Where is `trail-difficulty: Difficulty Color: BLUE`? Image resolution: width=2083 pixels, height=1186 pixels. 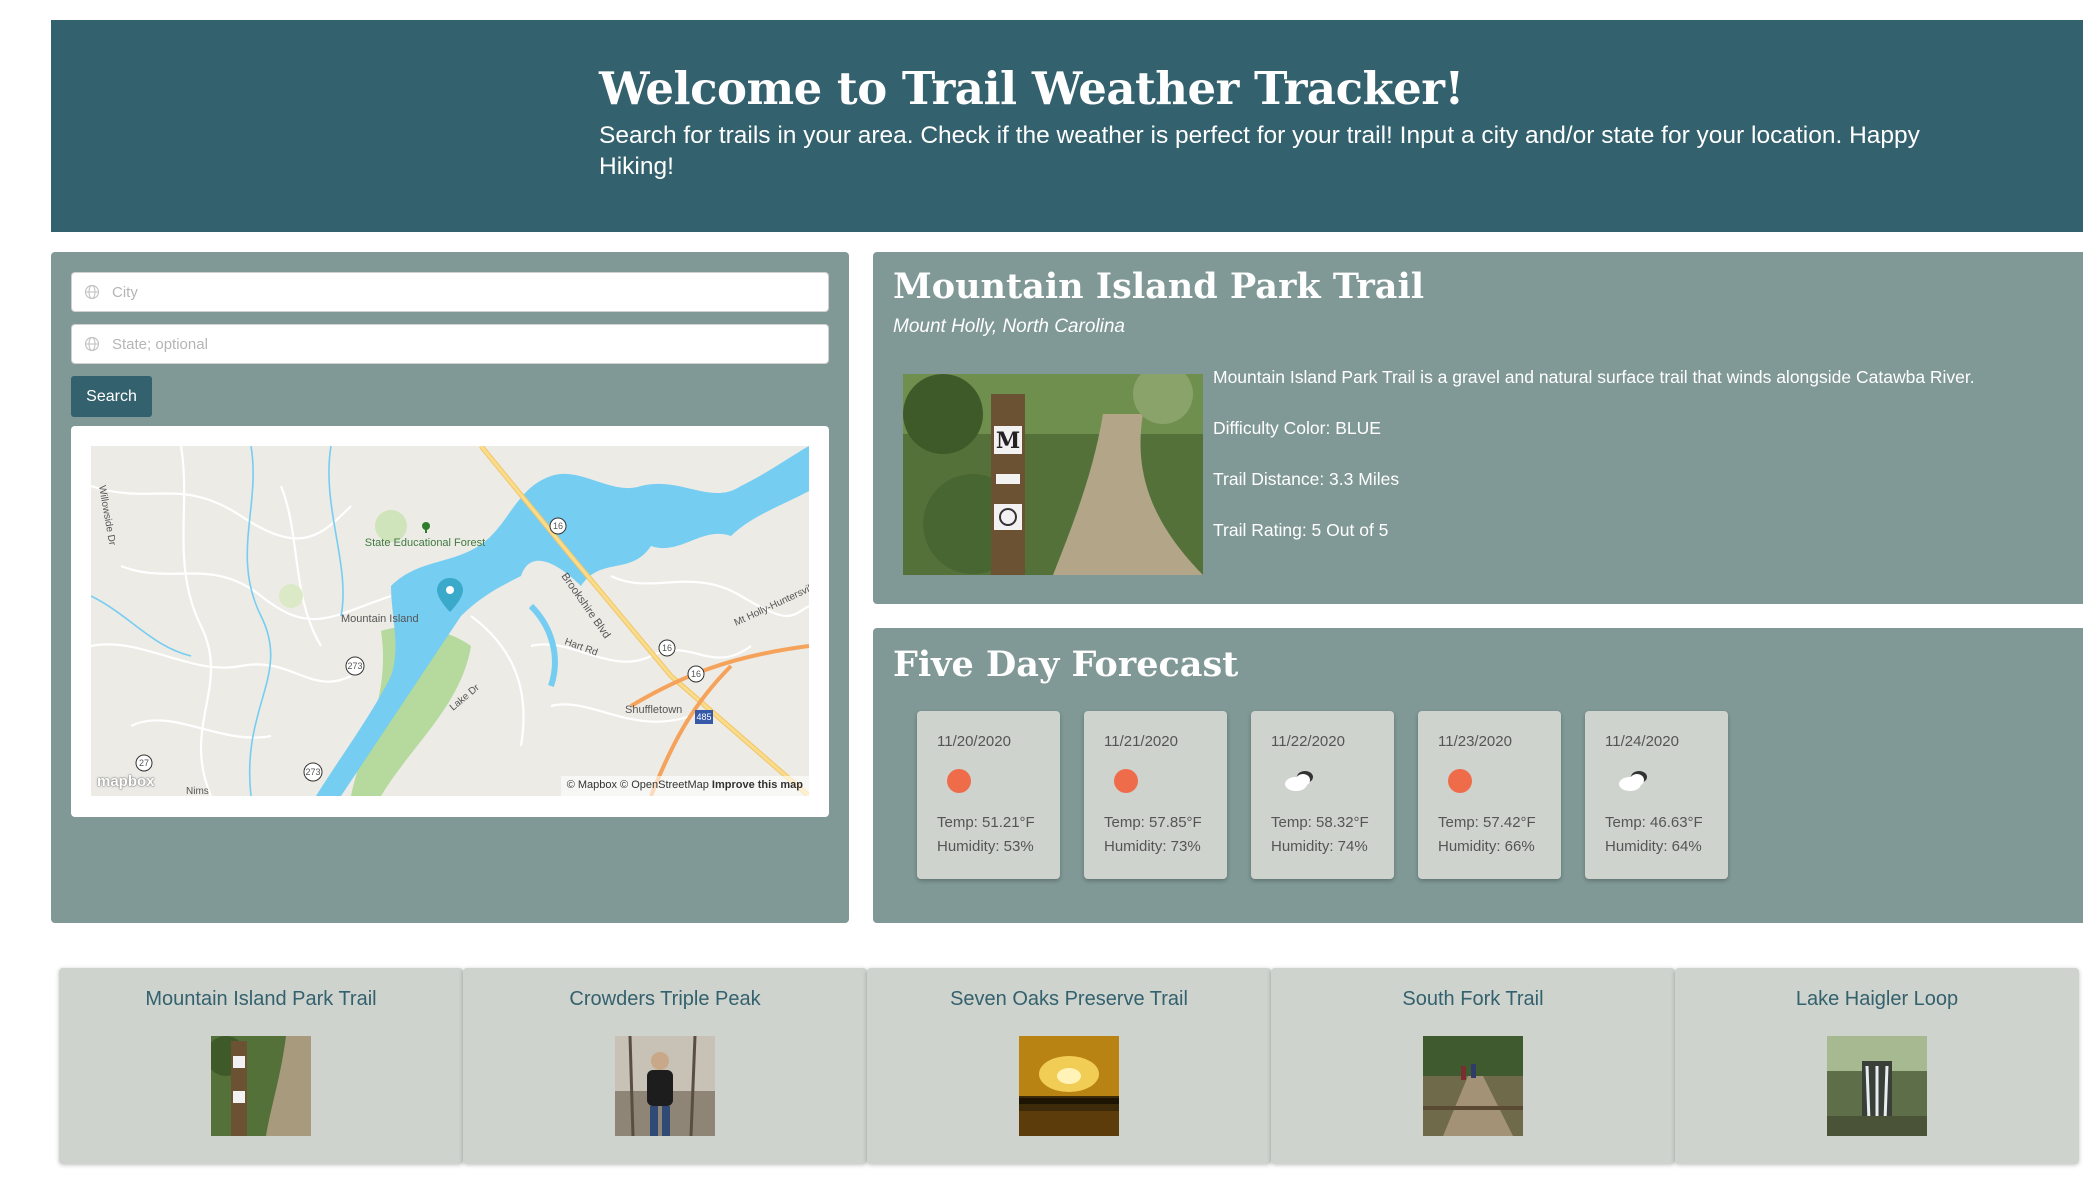 trail-difficulty: Difficulty Color: BLUE is located at coordinates (1297, 428).